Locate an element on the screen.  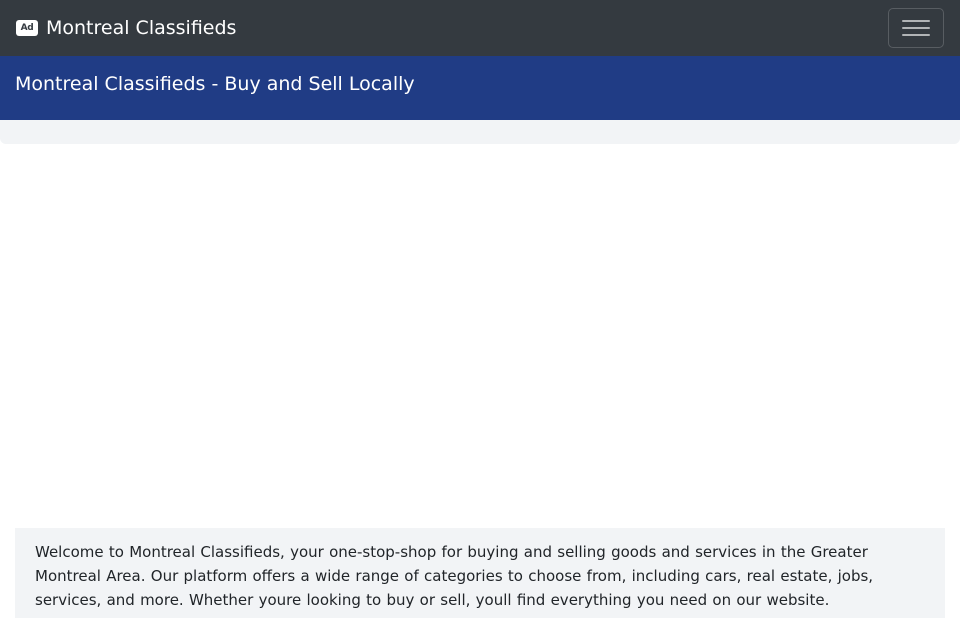
hamburger-icon is located at coordinates (916, 28).